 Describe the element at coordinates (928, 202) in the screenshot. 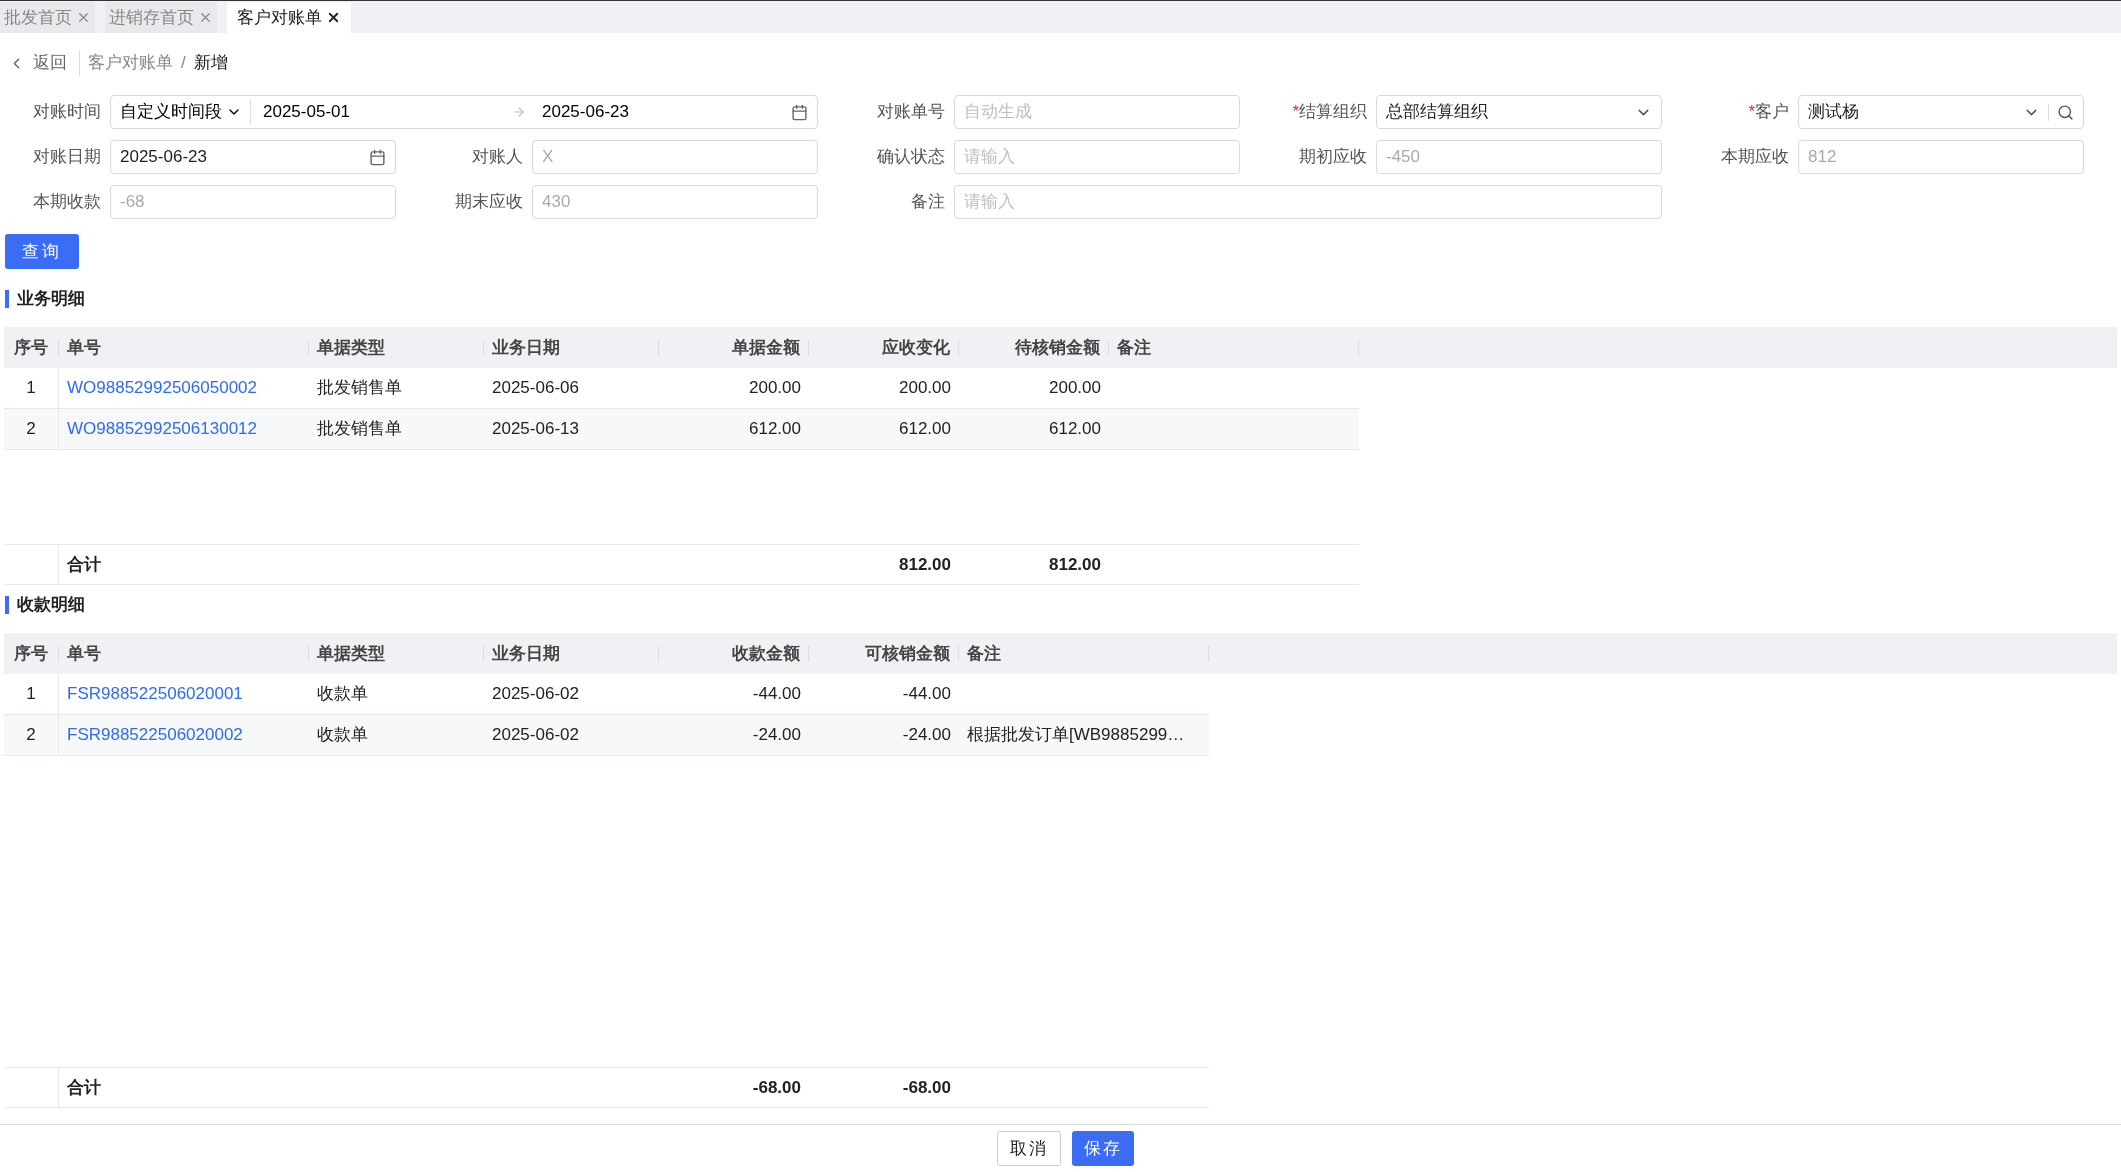

I see `field-label: 备注` at that location.